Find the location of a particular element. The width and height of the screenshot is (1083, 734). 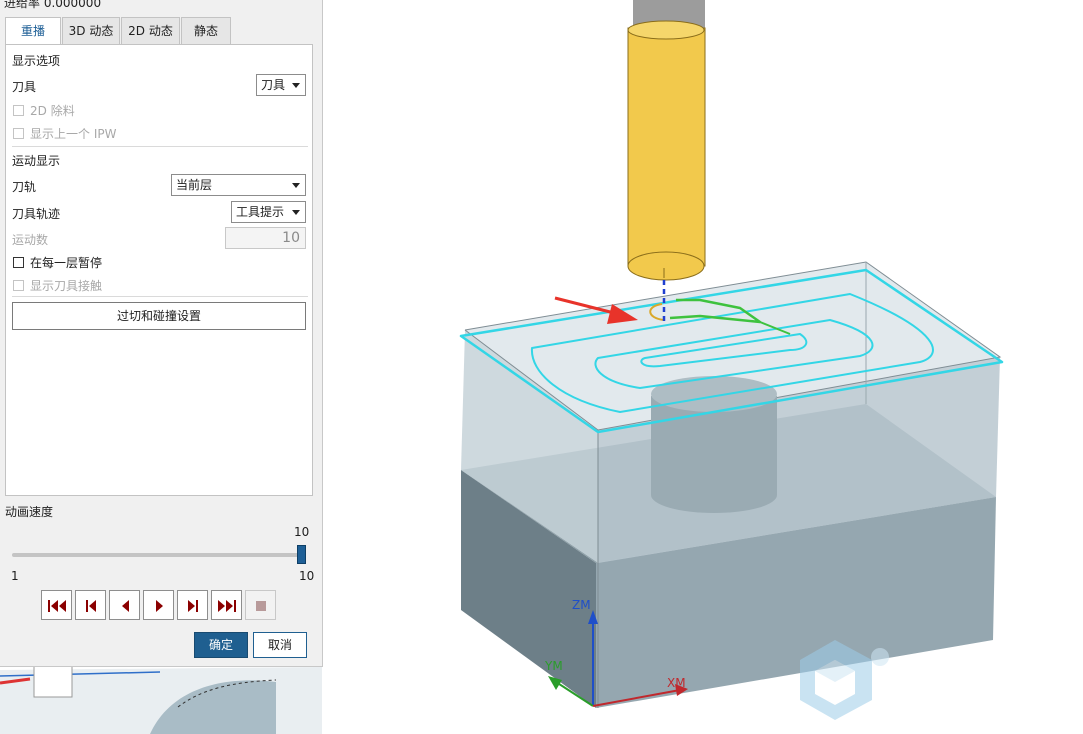

tool-trace-label: 刀具轨迹 is located at coordinates (36, 214).